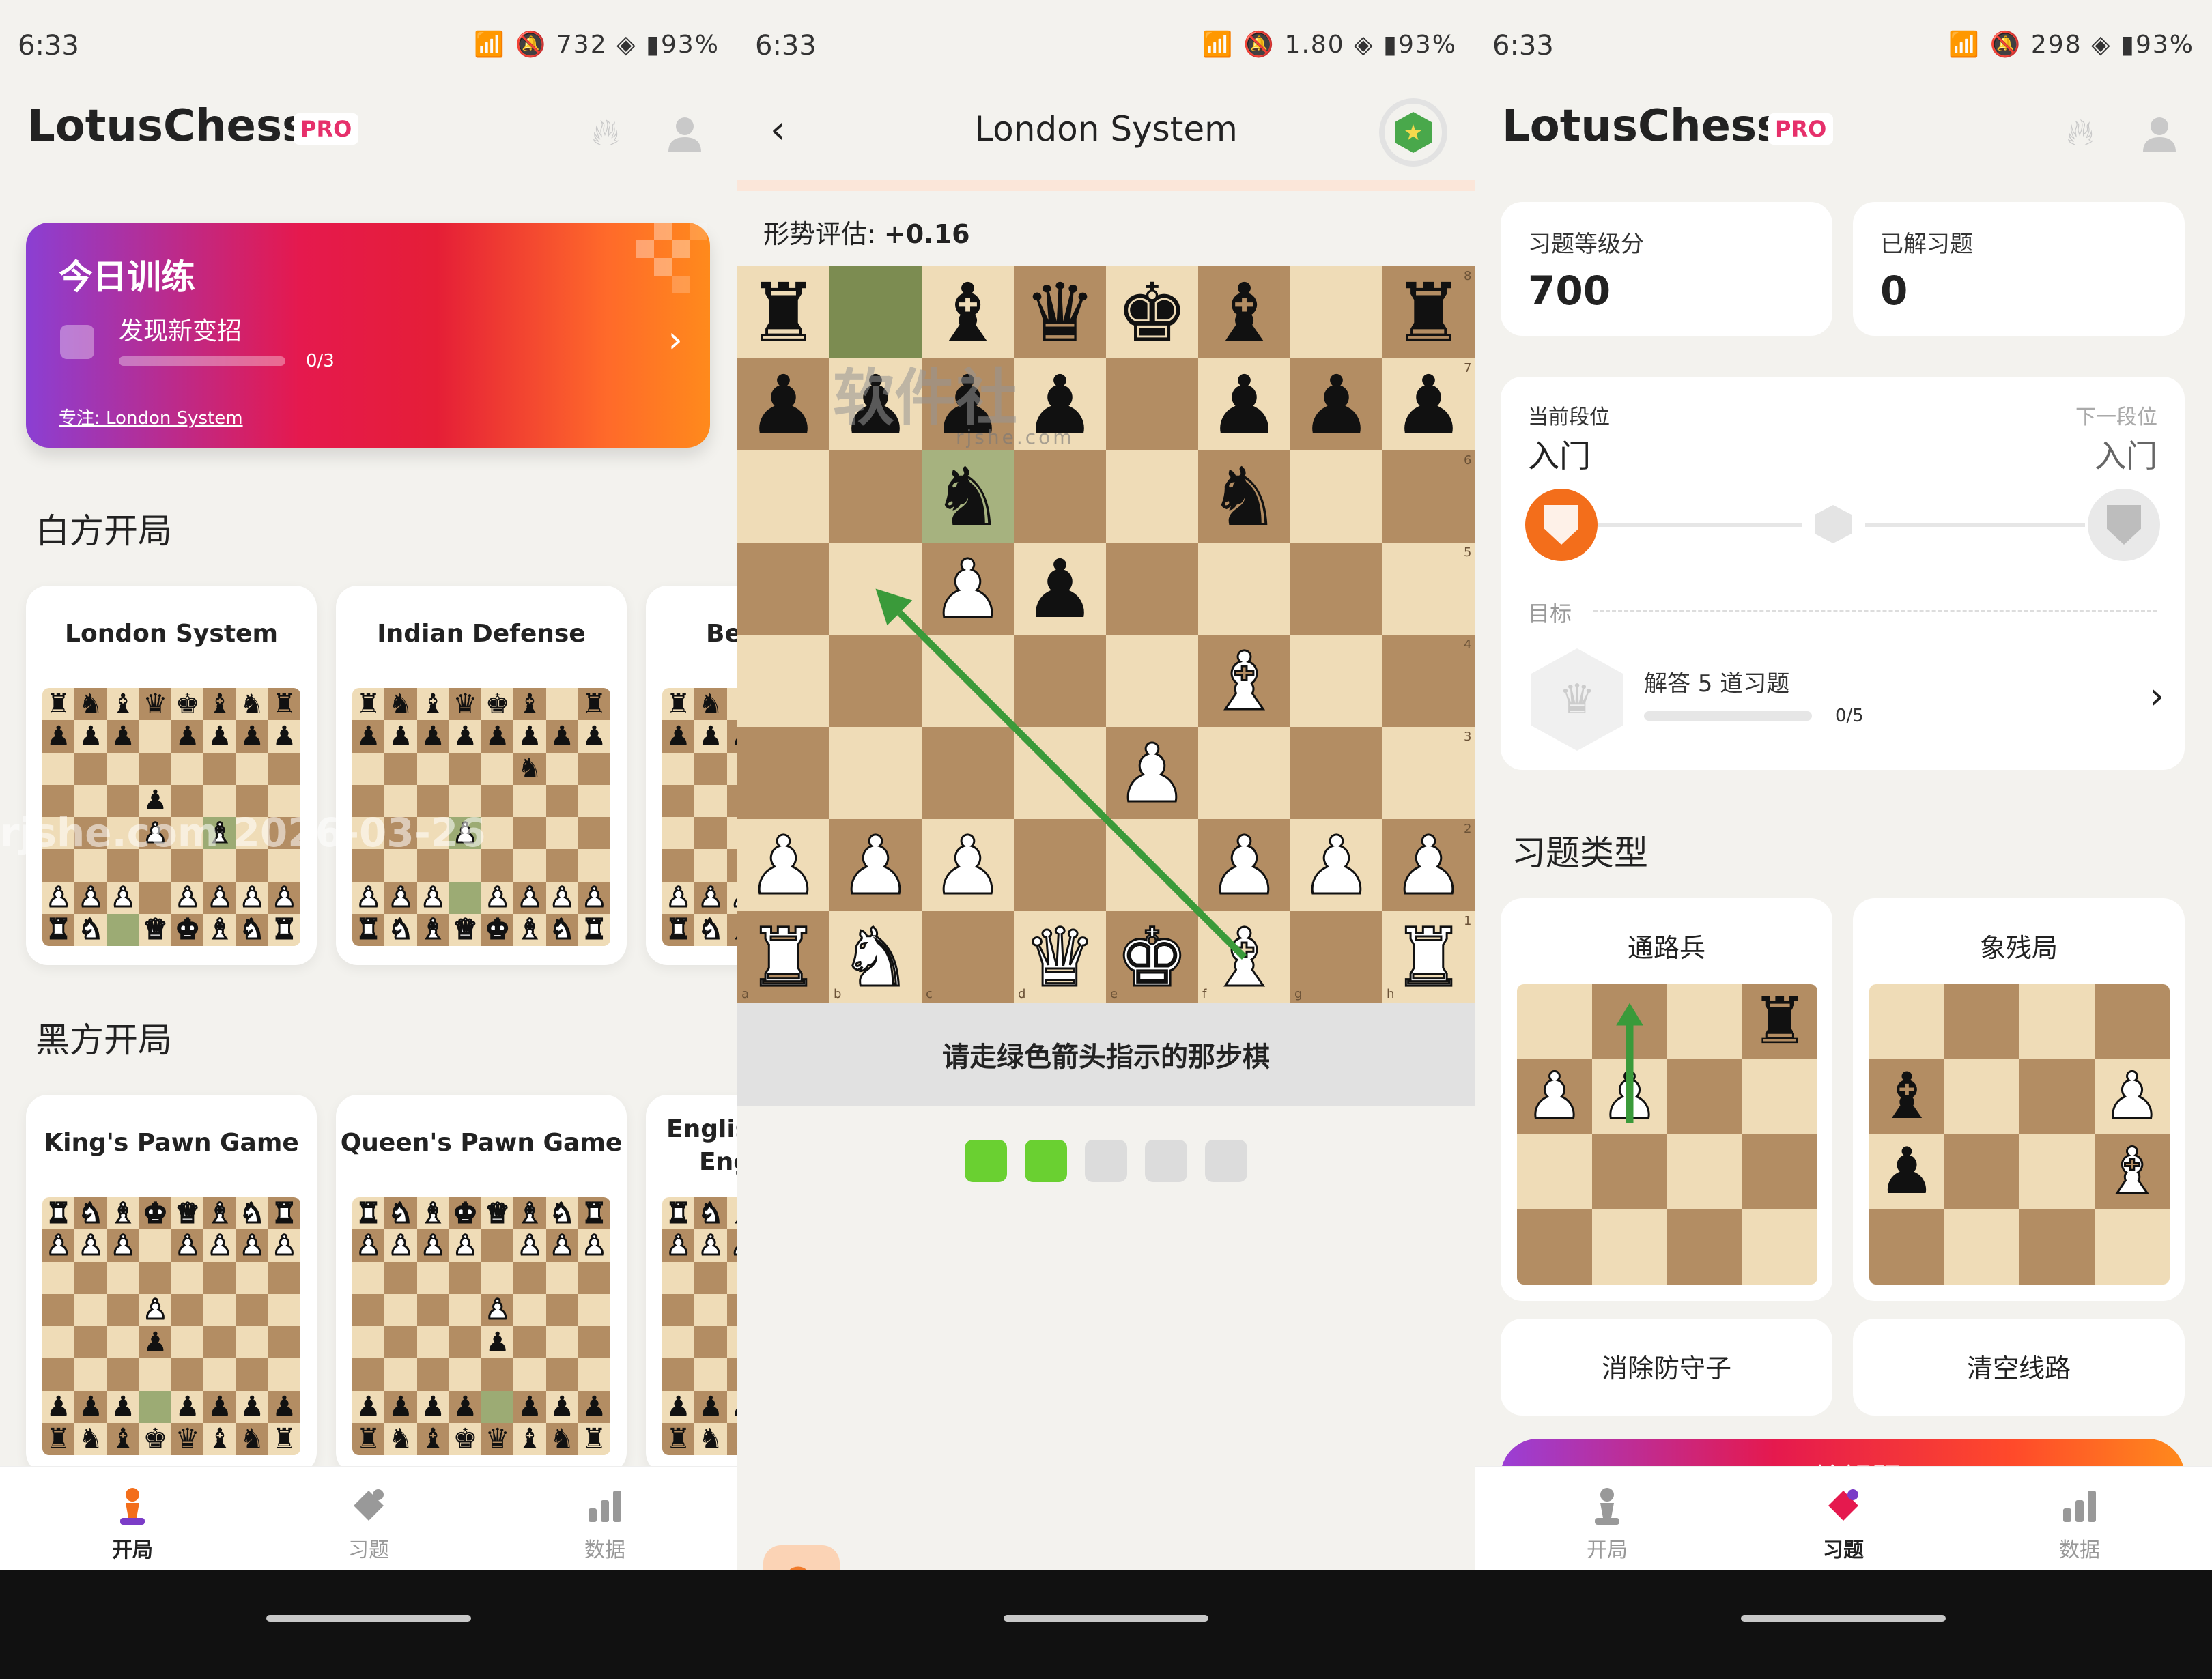 The width and height of the screenshot is (2212, 1679). What do you see at coordinates (2156, 695) in the screenshot?
I see `chevron-right-icon: ›` at bounding box center [2156, 695].